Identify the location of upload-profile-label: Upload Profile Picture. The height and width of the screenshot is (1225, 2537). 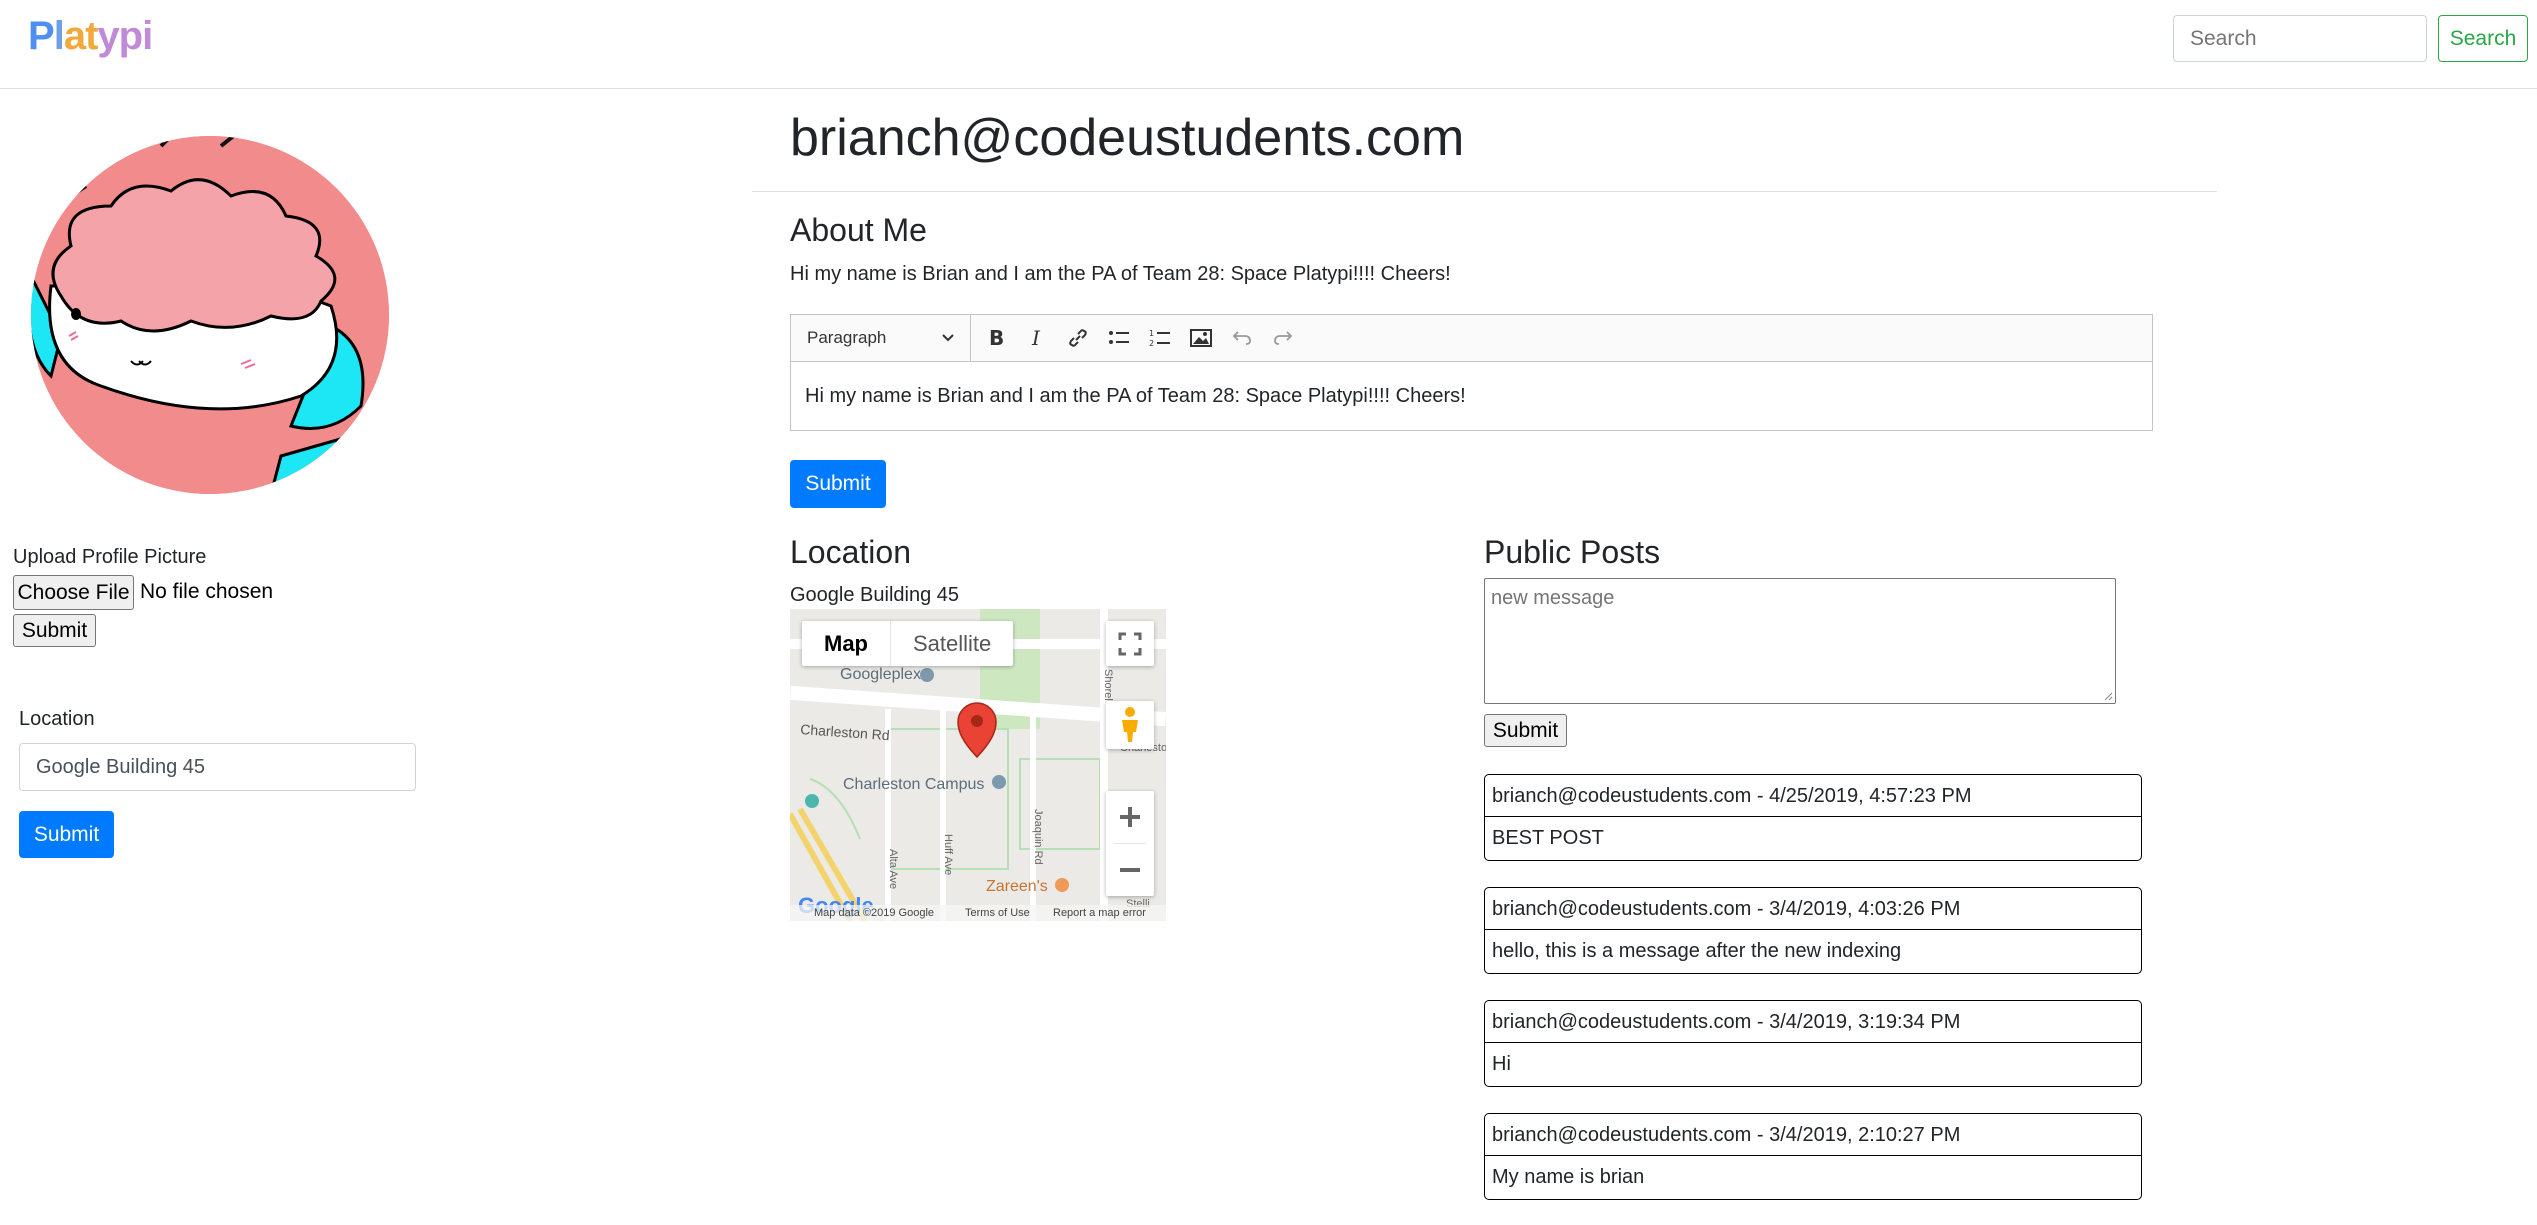
(110, 557).